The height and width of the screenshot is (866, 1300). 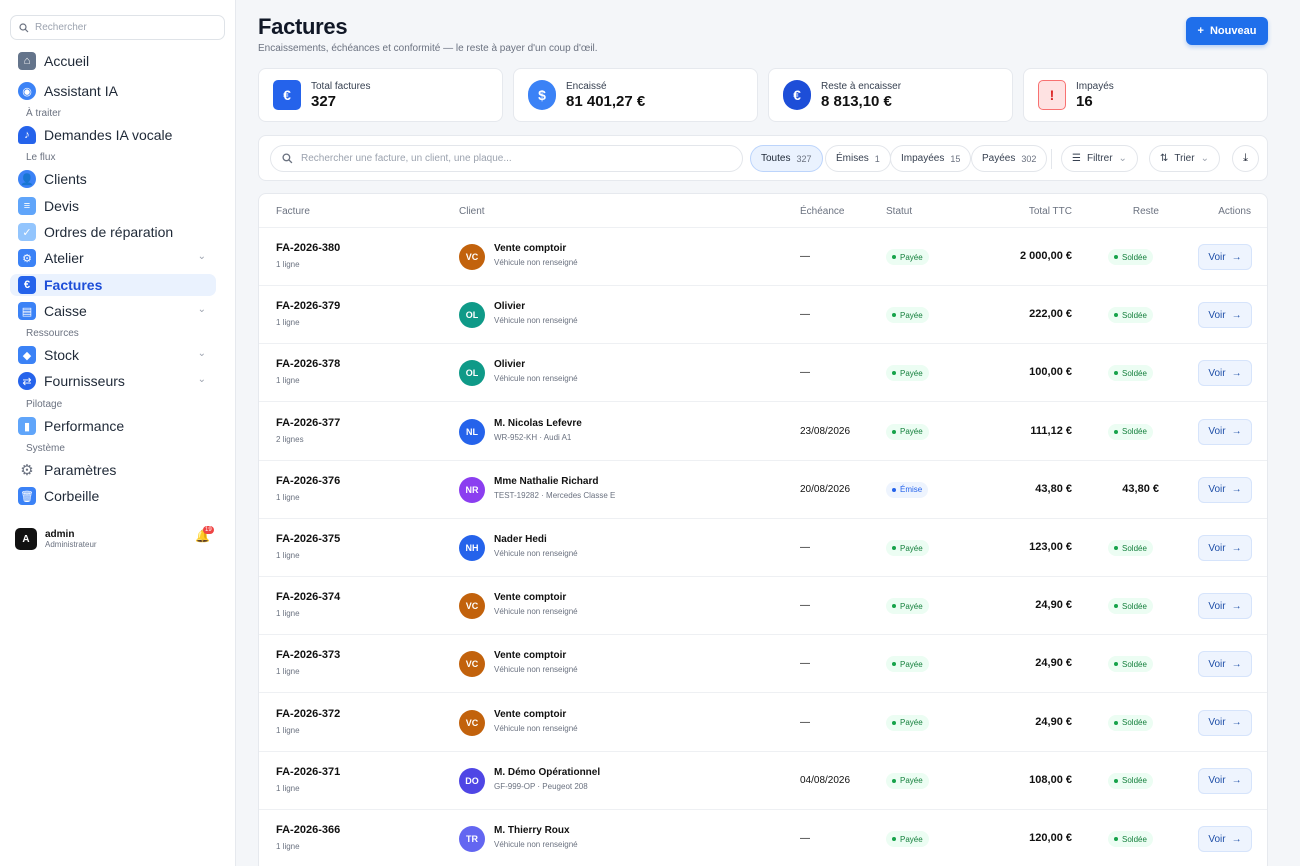 What do you see at coordinates (113, 91) in the screenshot?
I see `sidebar-item-assistant-ia: ◉ Assistant IA` at bounding box center [113, 91].